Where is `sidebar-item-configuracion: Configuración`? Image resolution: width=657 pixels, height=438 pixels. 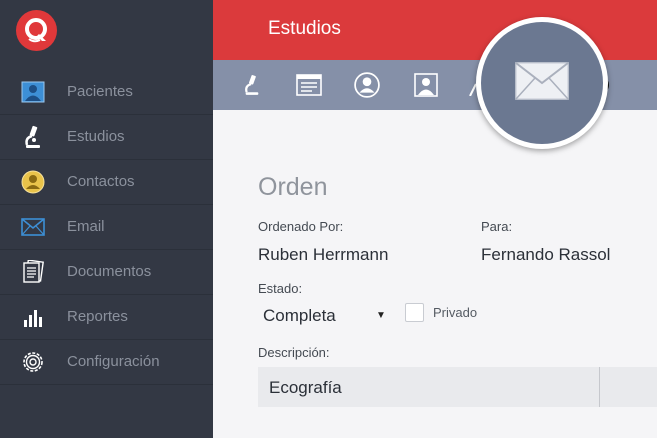
sidebar-item-configuracion: Configuración is located at coordinates (106, 362).